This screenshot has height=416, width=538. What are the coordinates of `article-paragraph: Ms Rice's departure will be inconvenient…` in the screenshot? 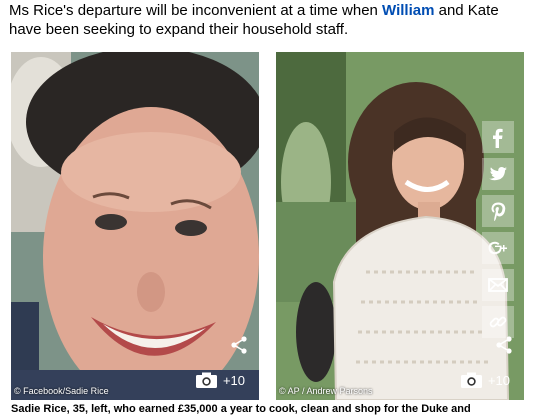 It's located at (269, 20).